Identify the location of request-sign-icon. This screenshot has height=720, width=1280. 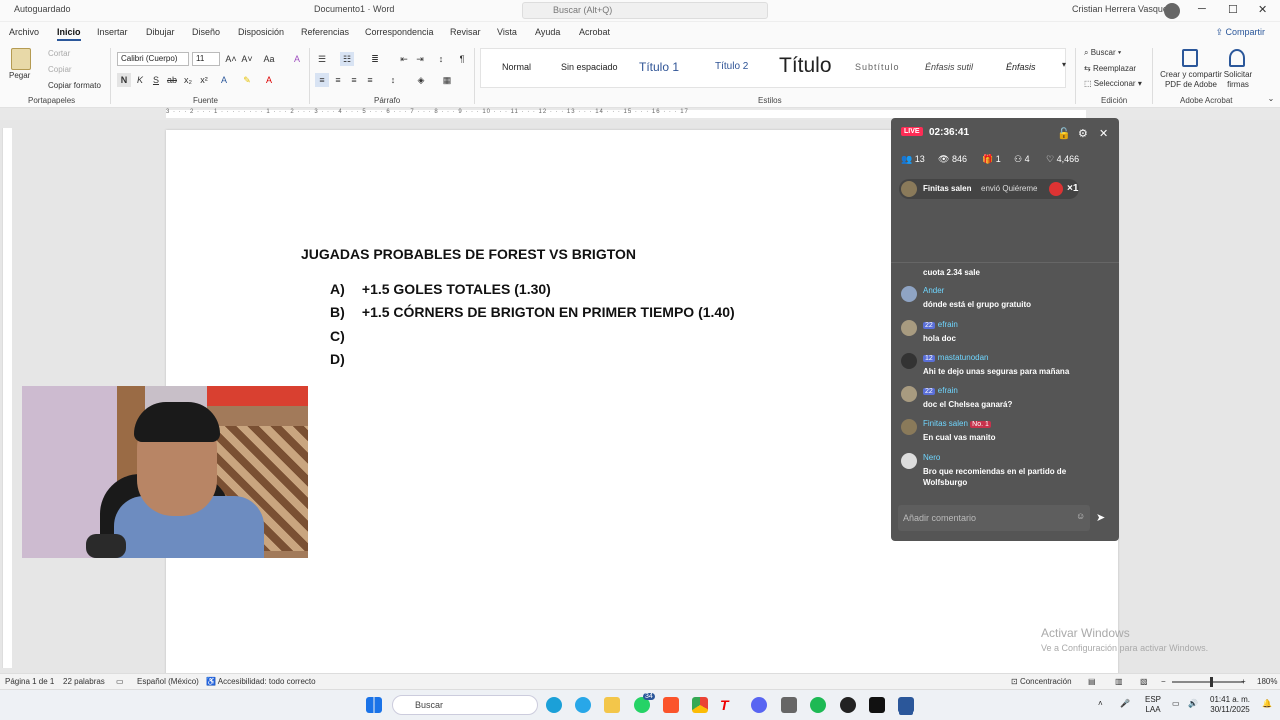
(1237, 58).